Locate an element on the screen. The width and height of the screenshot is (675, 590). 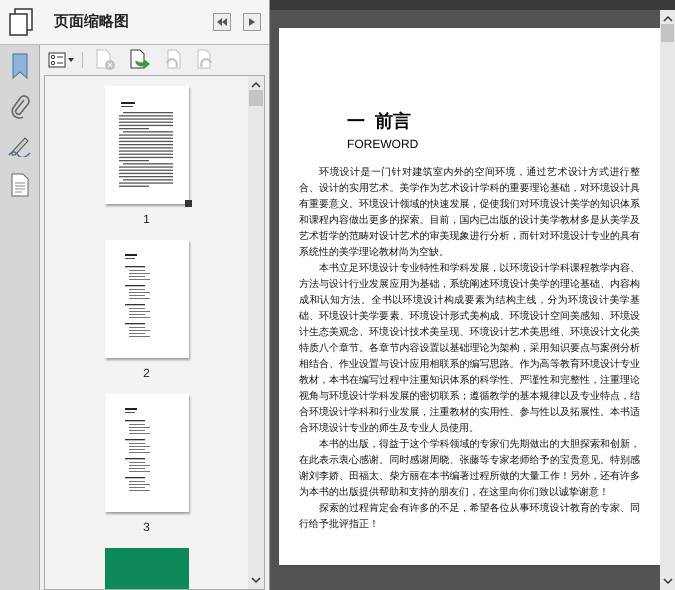
paperclip-icon is located at coordinates (20, 107).